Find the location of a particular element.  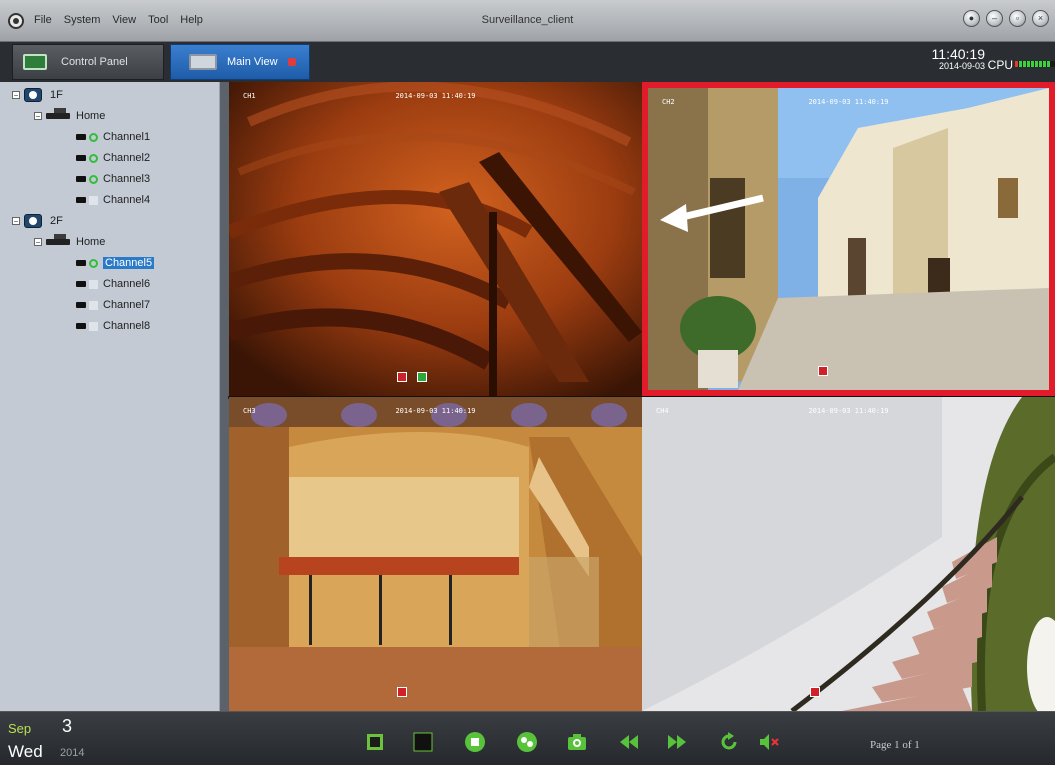

cpu-usage-meter is located at coordinates (1035, 64).